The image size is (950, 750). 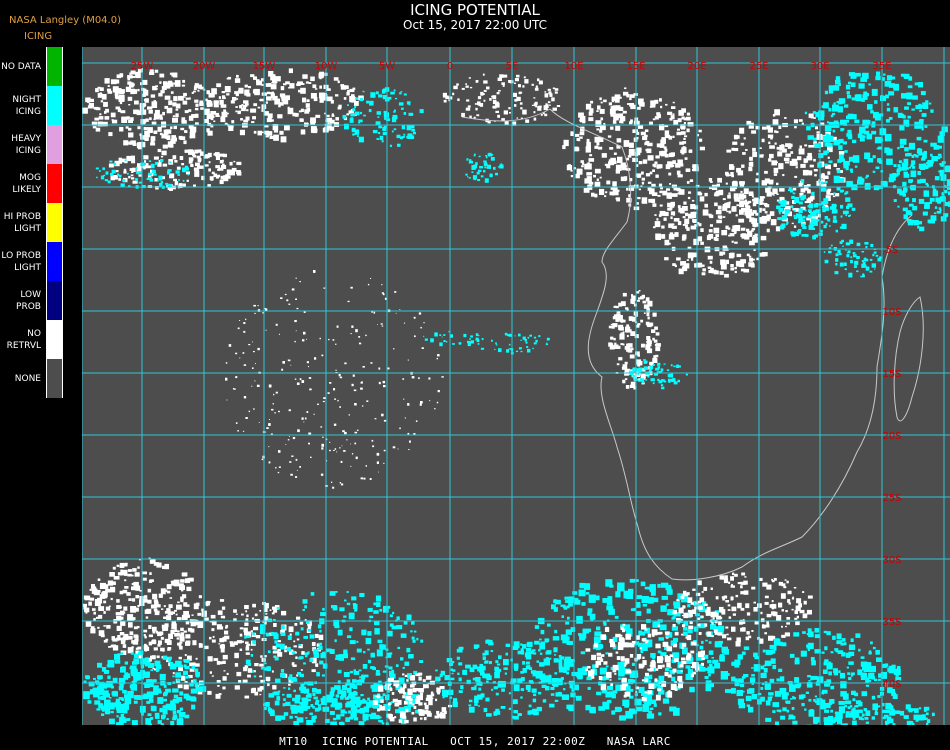 What do you see at coordinates (28, 300) in the screenshot?
I see `legend-label: LOW PROB` at bounding box center [28, 300].